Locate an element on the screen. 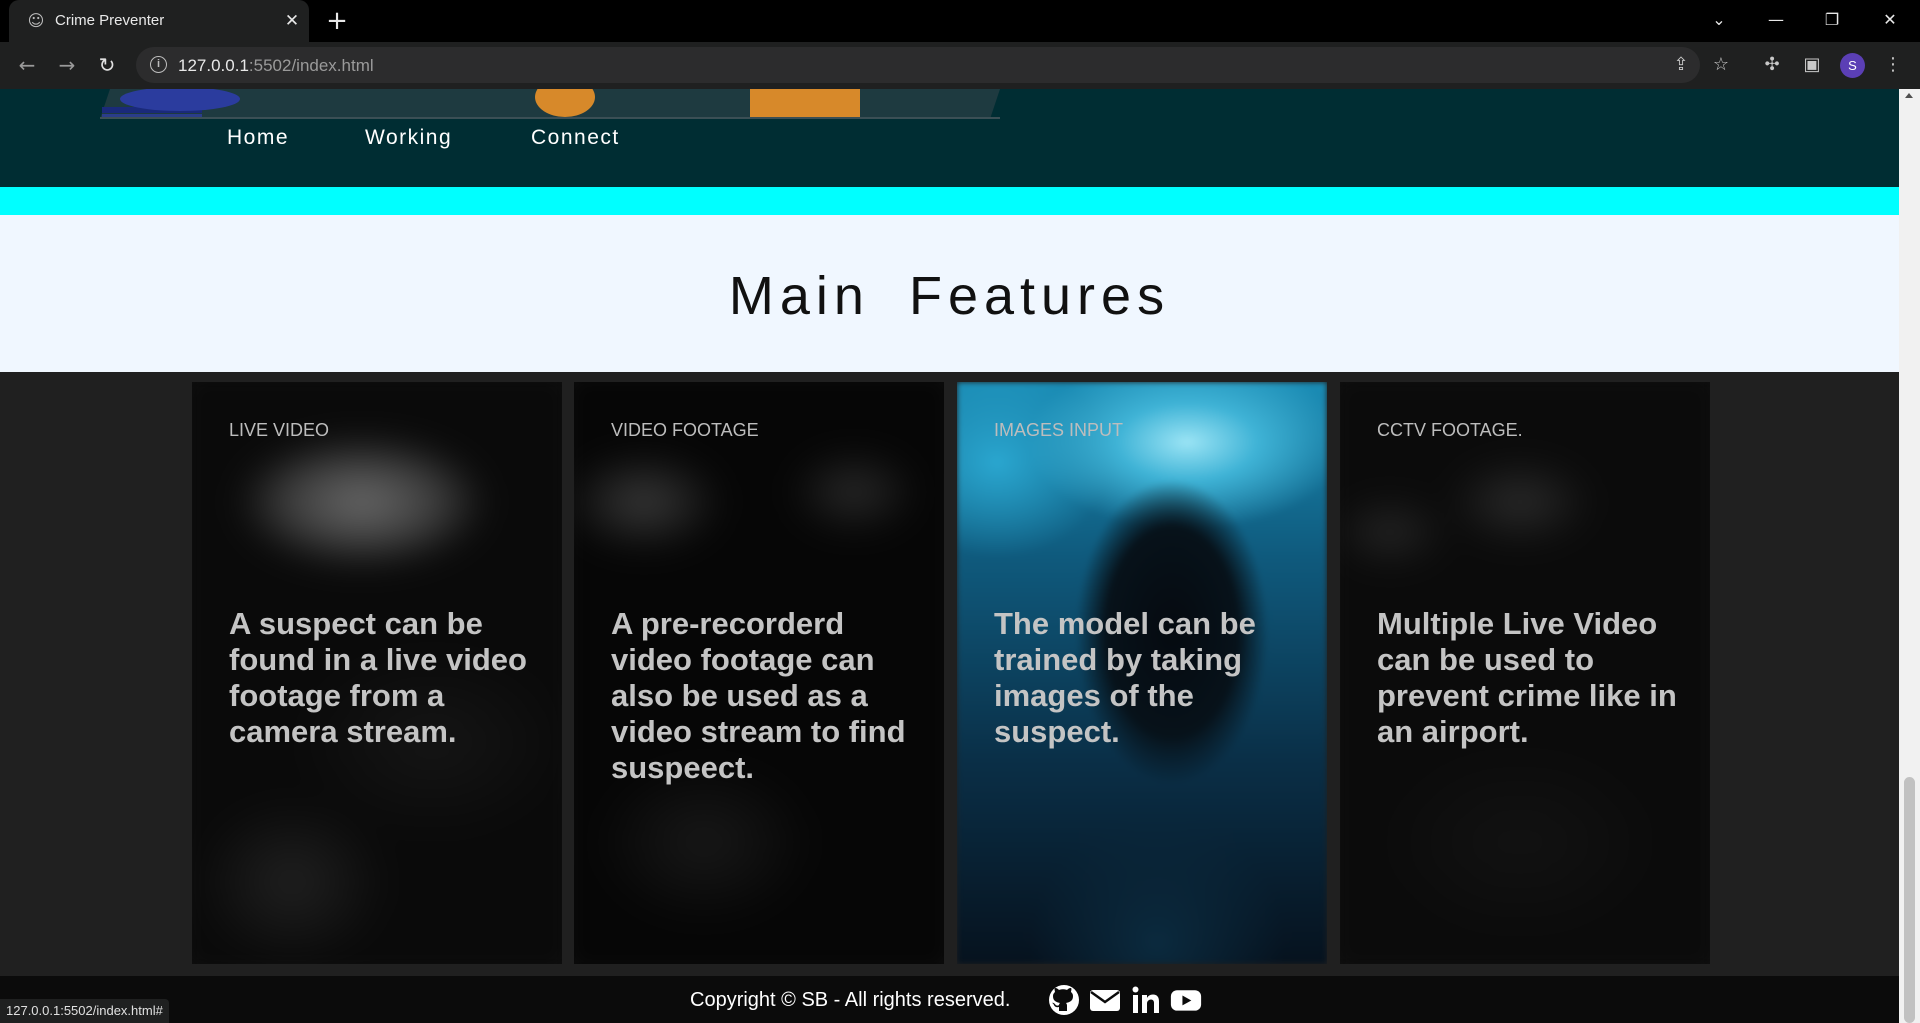  status-bar-url: 127.0.0.1:5502/index.html# is located at coordinates (84, 1011).